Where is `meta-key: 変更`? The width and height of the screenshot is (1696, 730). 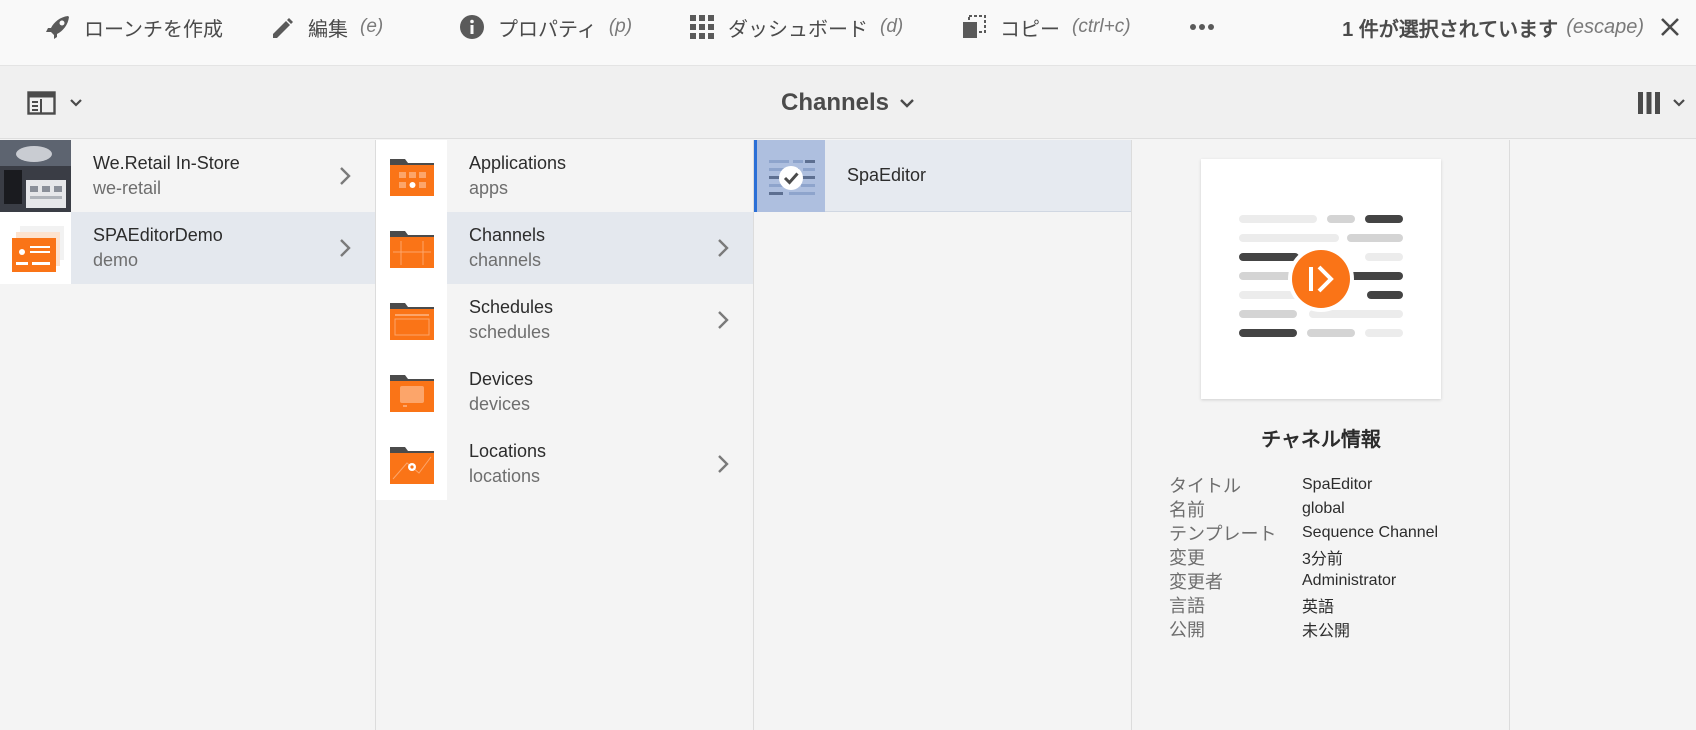
meta-key: 変更 is located at coordinates (1187, 558).